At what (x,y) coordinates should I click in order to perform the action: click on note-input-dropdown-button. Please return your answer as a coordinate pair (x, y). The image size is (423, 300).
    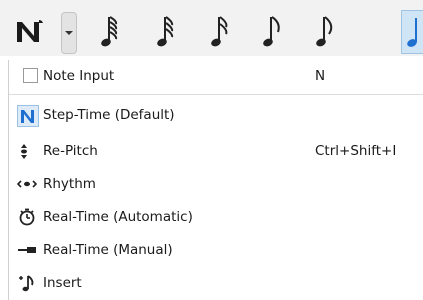
    Looking at the image, I should click on (69, 33).